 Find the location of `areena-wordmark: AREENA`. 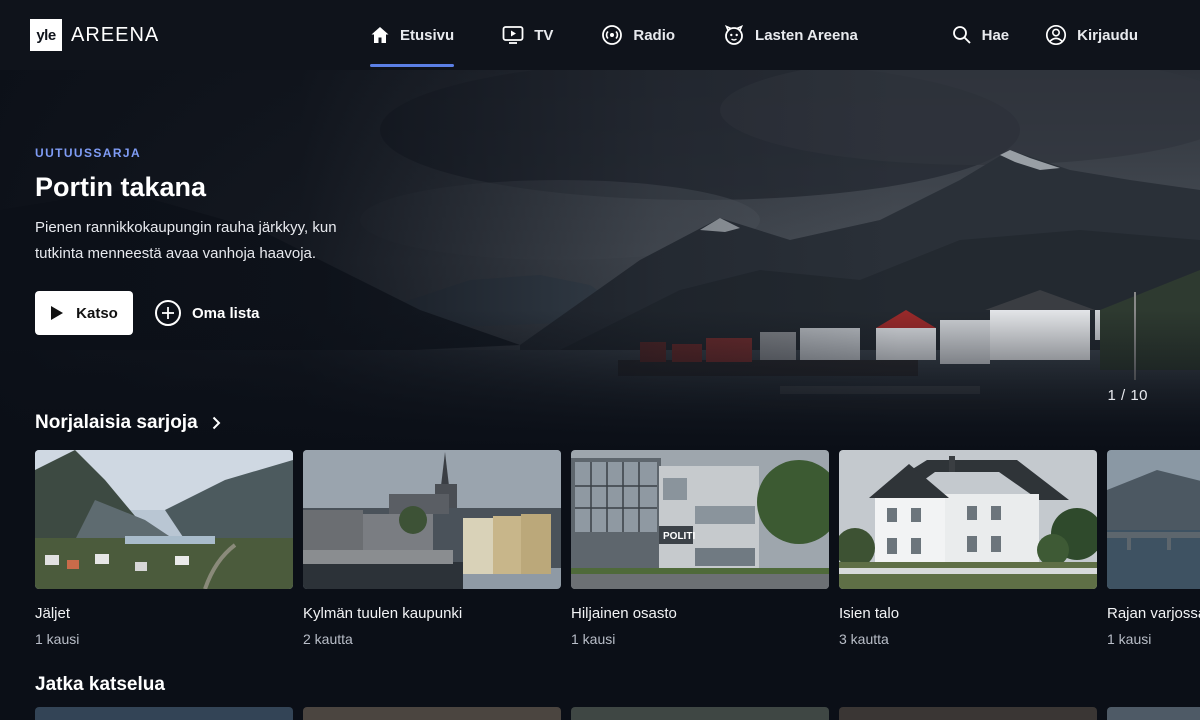

areena-wordmark: AREENA is located at coordinates (115, 34).